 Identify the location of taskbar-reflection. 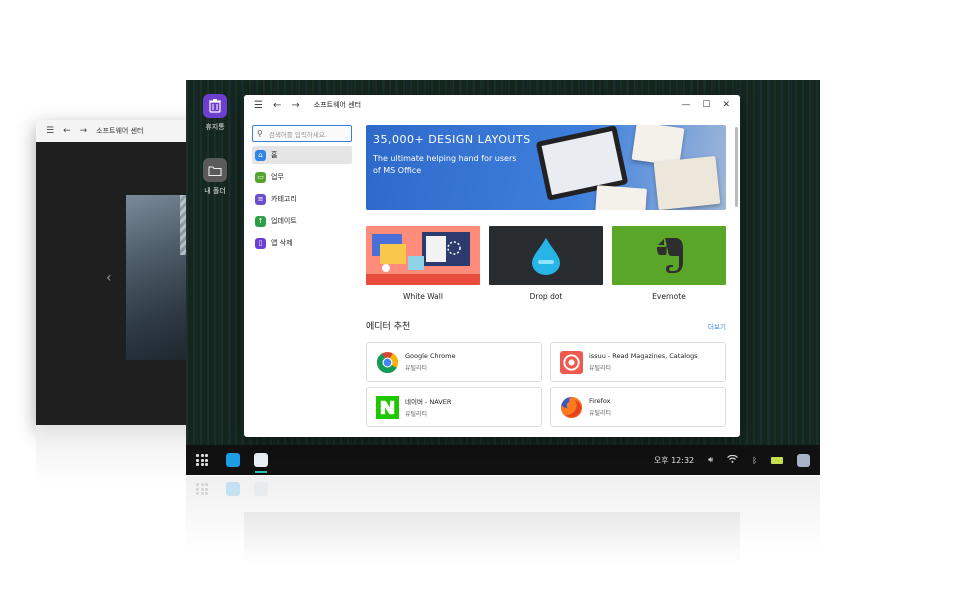
(503, 489).